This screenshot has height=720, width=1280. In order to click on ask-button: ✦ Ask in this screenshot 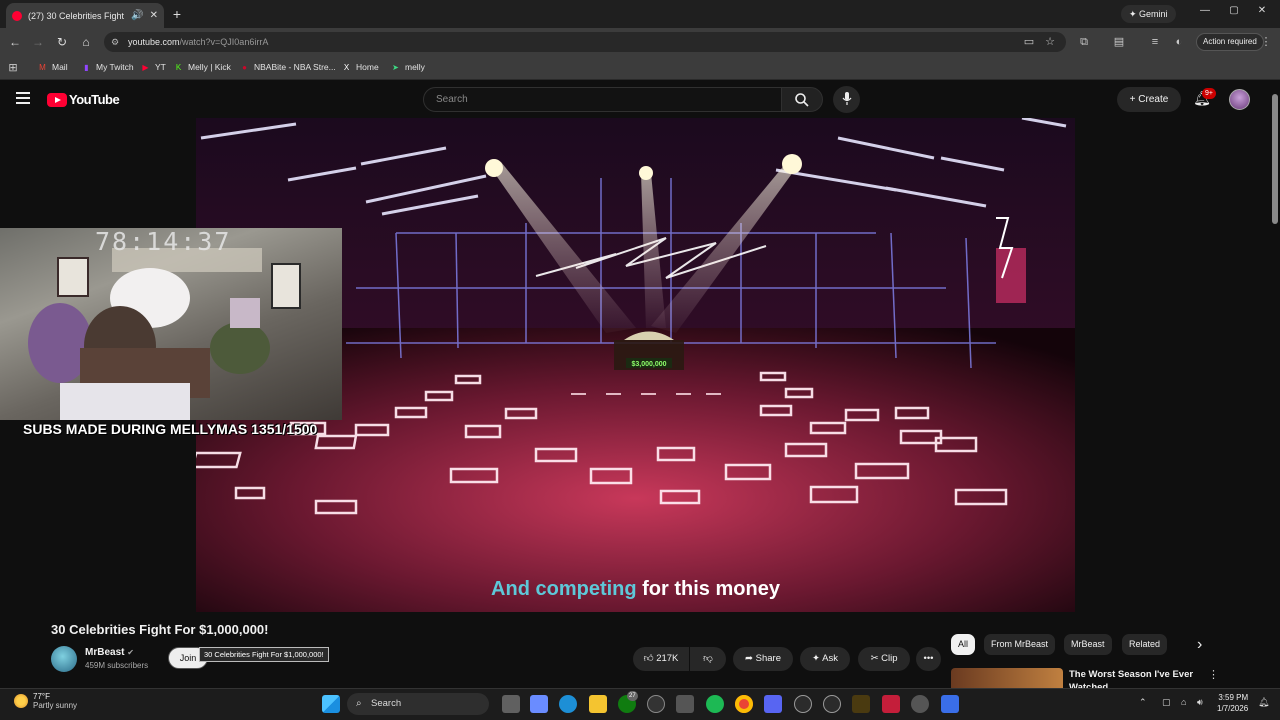, I will do `click(825, 659)`.